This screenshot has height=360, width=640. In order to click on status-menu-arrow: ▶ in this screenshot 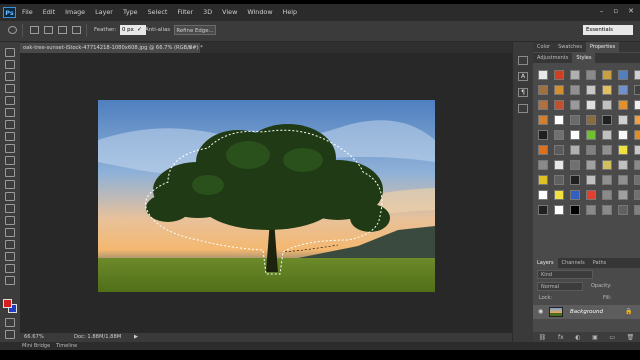, I will do `click(136, 337)`.